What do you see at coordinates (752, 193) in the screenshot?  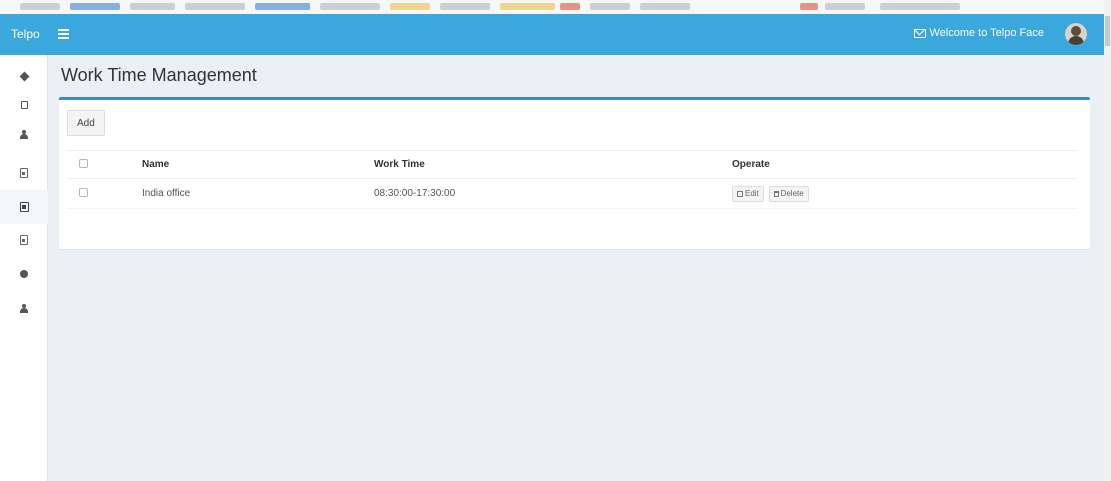 I see `edit-label: Edit` at bounding box center [752, 193].